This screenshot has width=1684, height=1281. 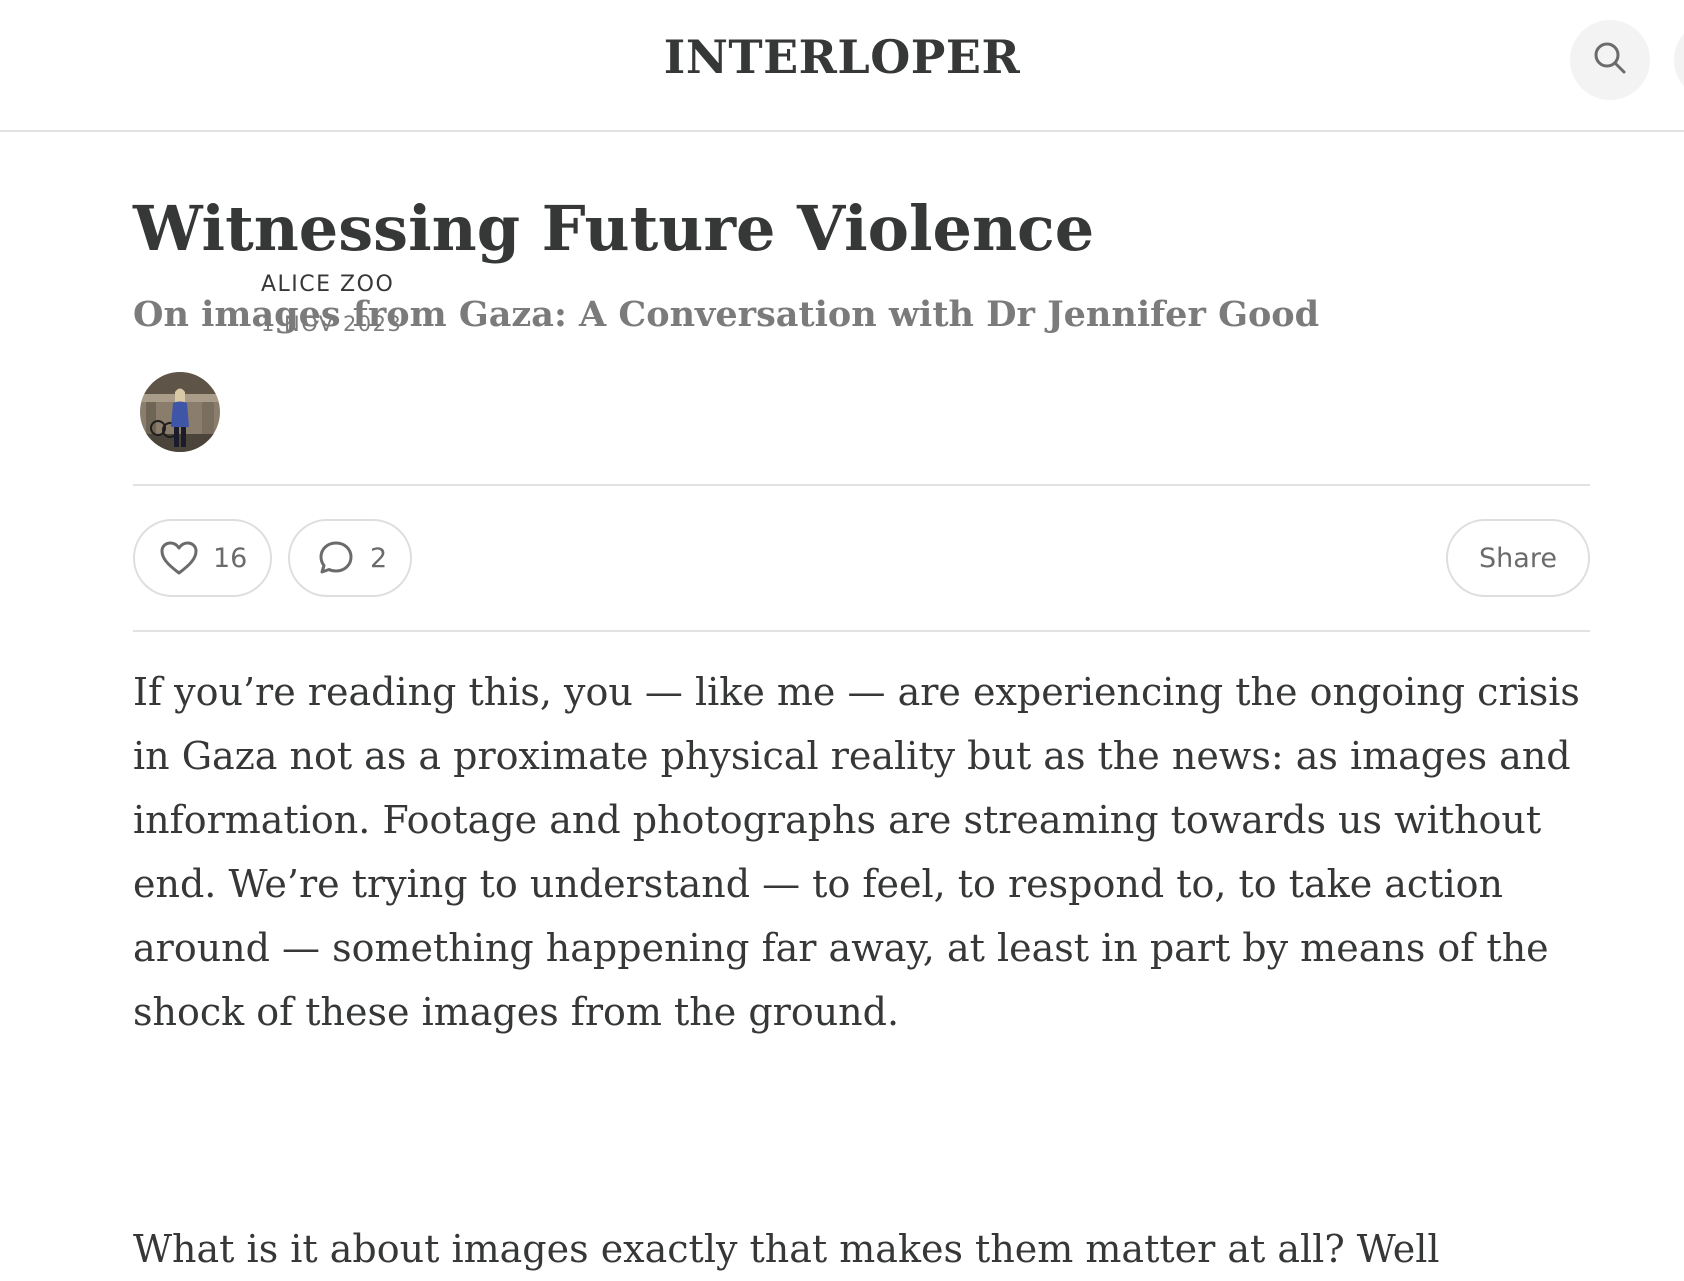 I want to click on heart-icon, so click(x=179, y=558).